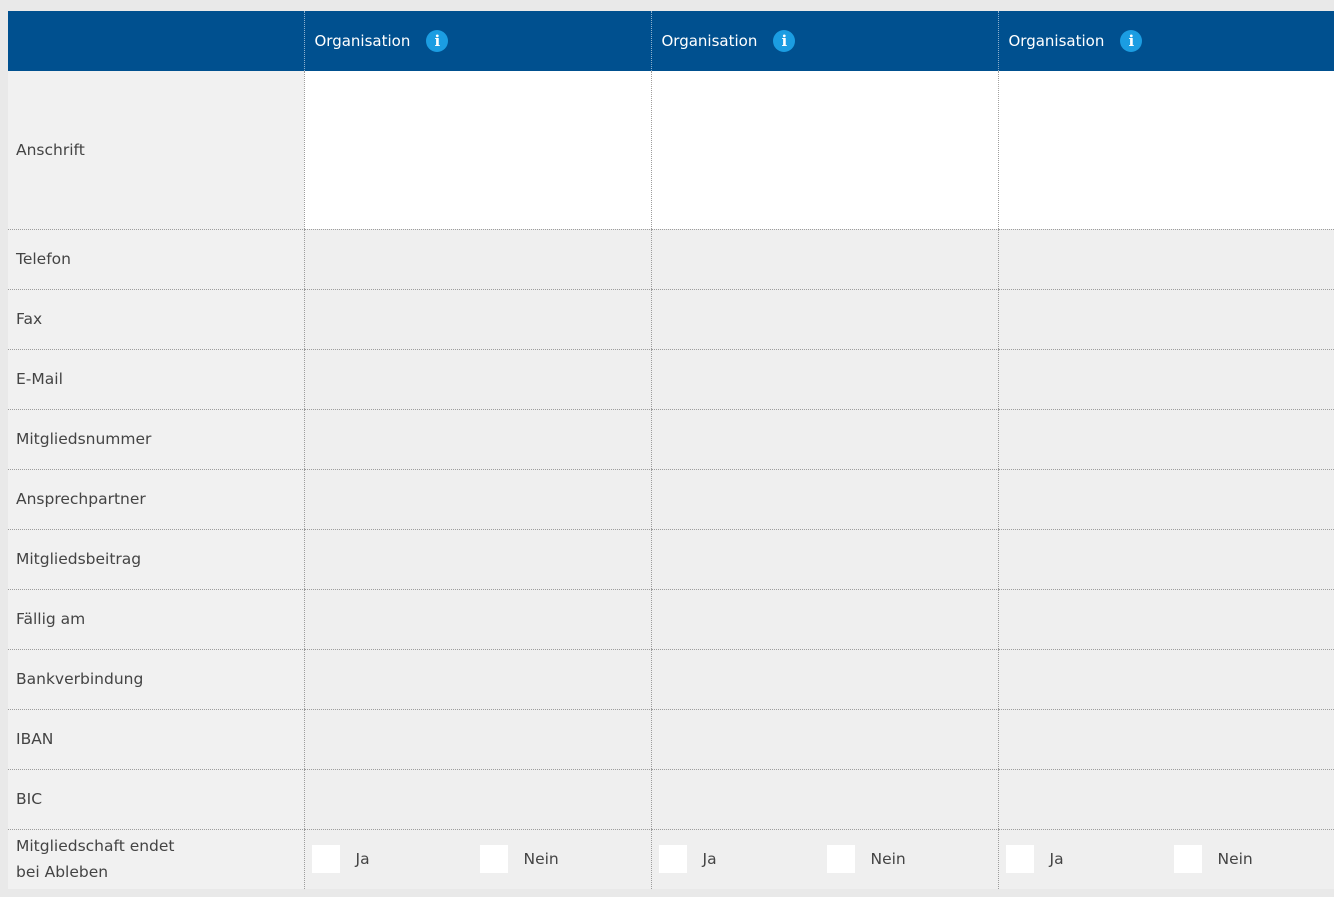 This screenshot has width=1334, height=897. Describe the element at coordinates (1056, 41) in the screenshot. I see `organisation-3-title: Organisation` at that location.